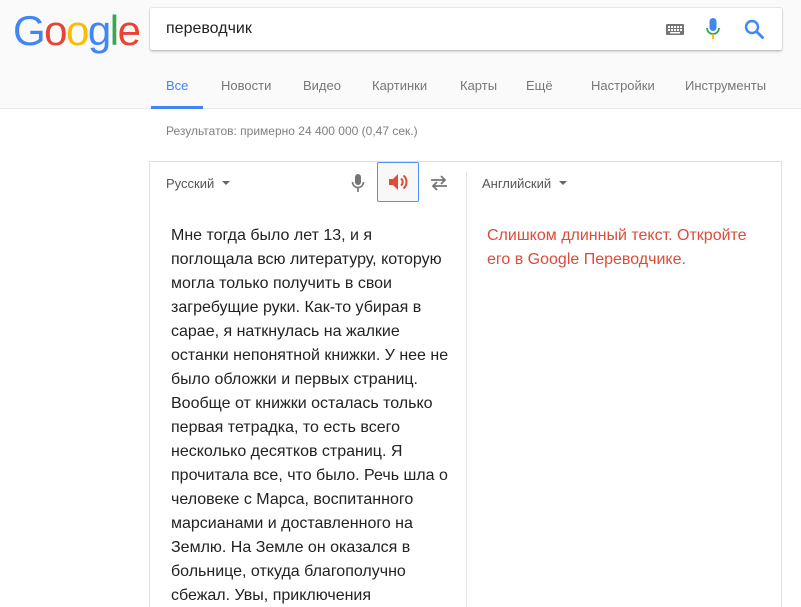  What do you see at coordinates (623, 89) in the screenshot?
I see `tab-settings: Настройки` at bounding box center [623, 89].